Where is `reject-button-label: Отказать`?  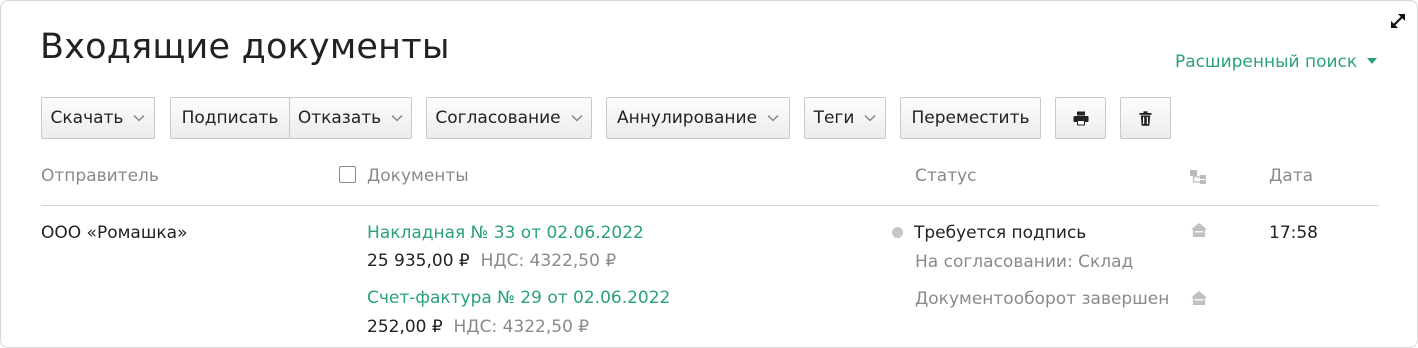 reject-button-label: Отказать is located at coordinates (339, 118).